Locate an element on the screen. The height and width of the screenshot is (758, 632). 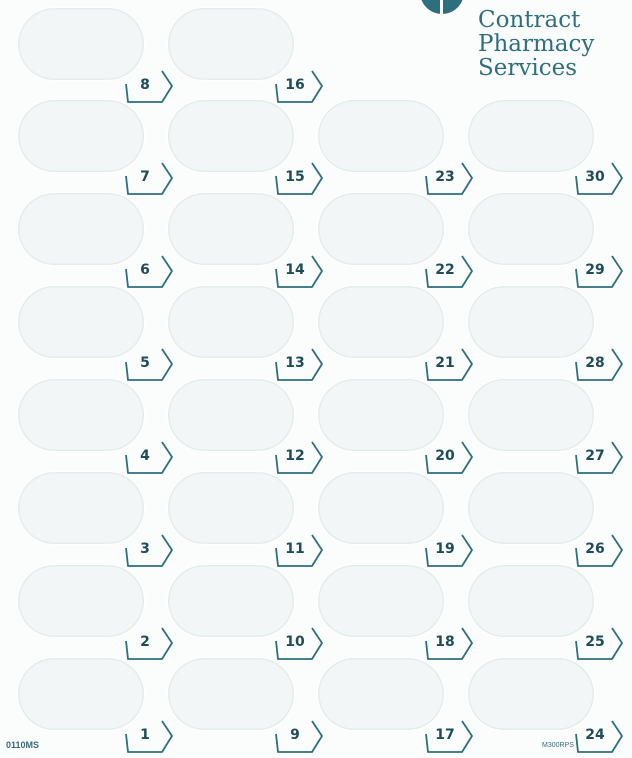
day-tab-22: 22 is located at coordinates (449, 272).